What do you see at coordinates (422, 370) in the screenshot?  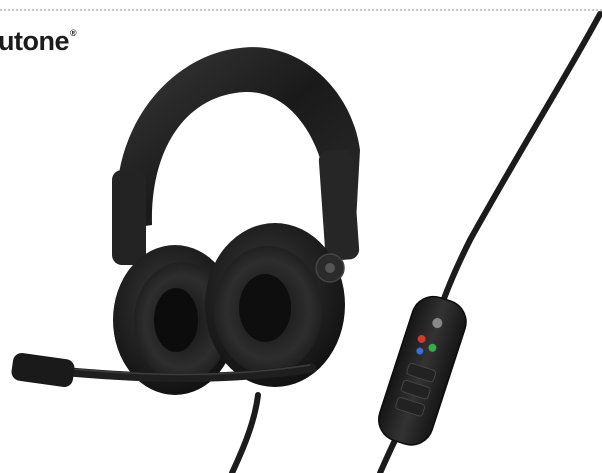 I see `inline-controller` at bounding box center [422, 370].